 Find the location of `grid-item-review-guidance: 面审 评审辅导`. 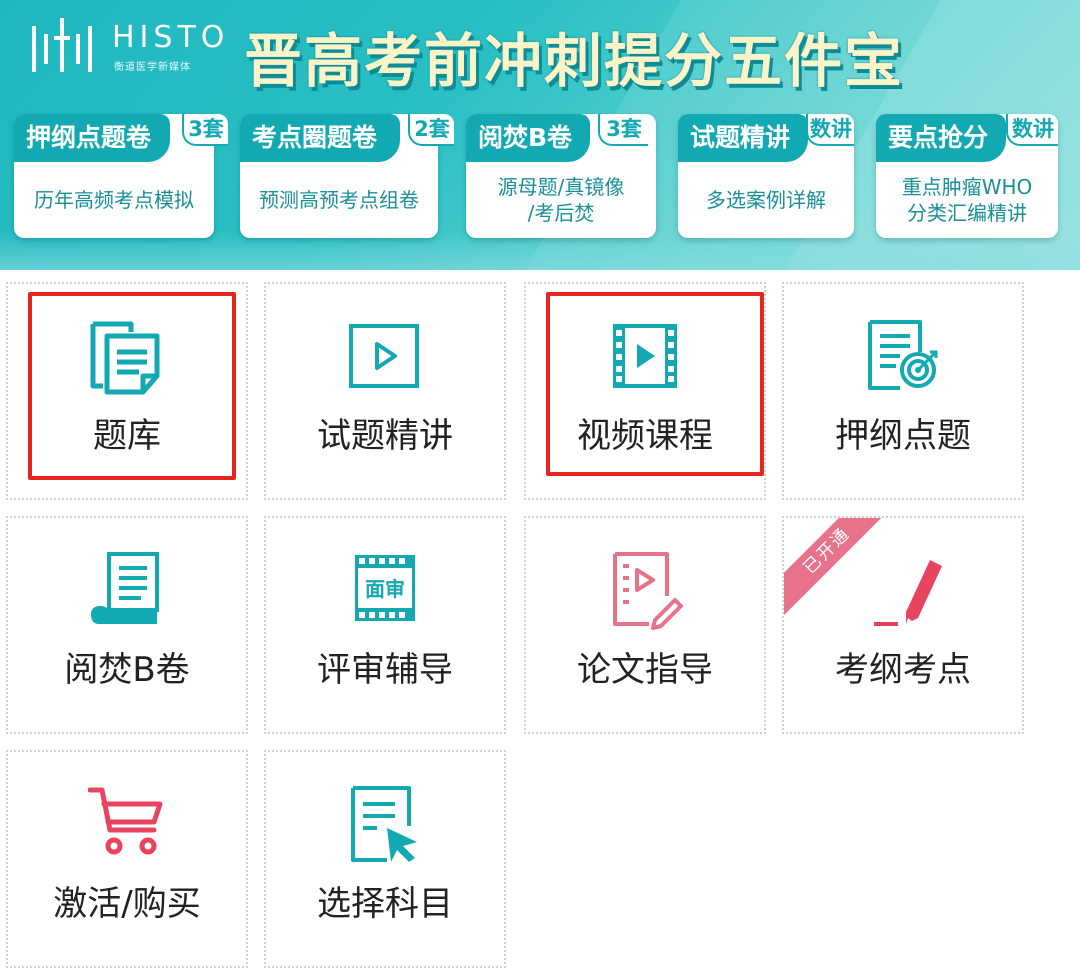

grid-item-review-guidance: 面审 评审辅导 is located at coordinates (385, 625).